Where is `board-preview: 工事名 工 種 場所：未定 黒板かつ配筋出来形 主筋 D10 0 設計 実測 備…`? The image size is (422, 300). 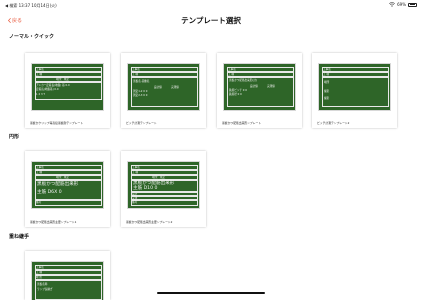 board-preview: 工事名 工 種 場所：未定 黒板かつ配筋出来形 主筋 D10 0 設計 実測 備… is located at coordinates (163, 185).